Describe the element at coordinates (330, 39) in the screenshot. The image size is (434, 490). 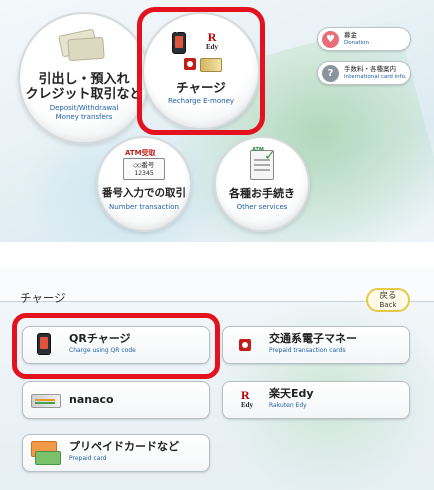
I see `heart-icon: ♥` at that location.